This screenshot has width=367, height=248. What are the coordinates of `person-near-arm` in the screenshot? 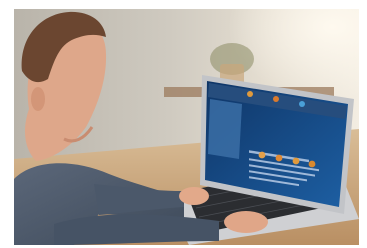 It's located at (136, 229).